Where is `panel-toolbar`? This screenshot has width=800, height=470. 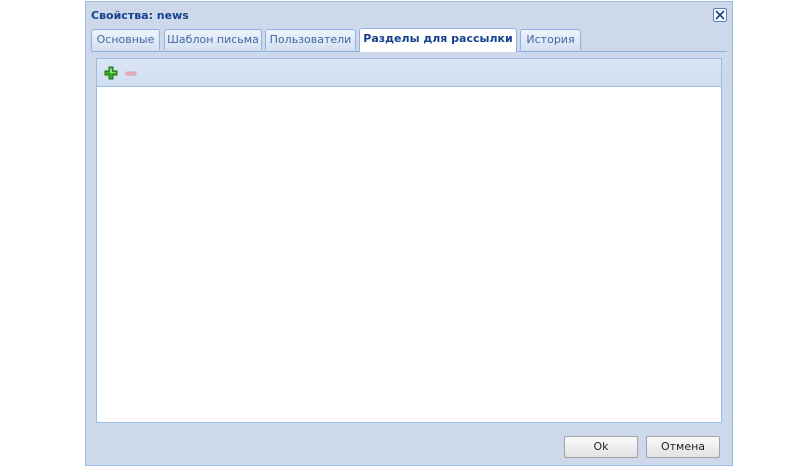
panel-toolbar is located at coordinates (409, 73).